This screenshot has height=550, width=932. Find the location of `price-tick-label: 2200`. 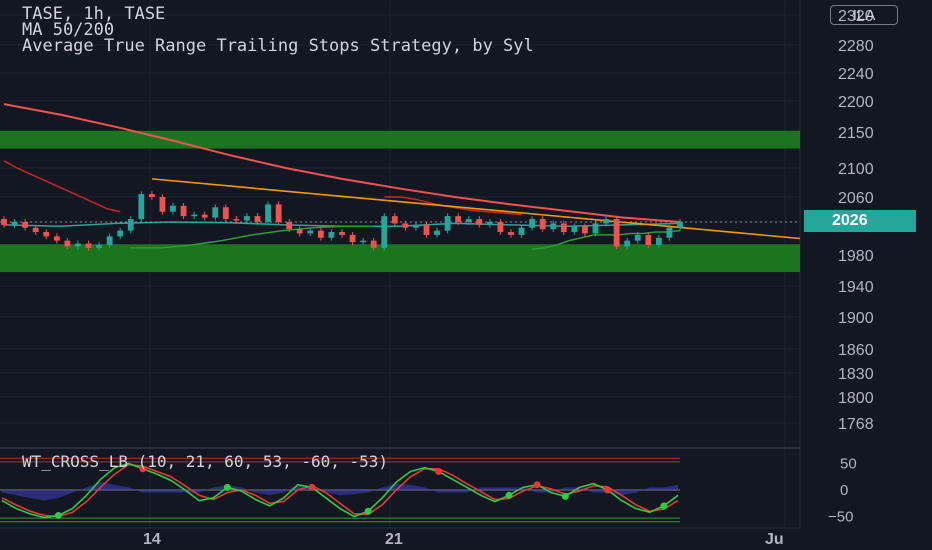

price-tick-label: 2200 is located at coordinates (856, 102).